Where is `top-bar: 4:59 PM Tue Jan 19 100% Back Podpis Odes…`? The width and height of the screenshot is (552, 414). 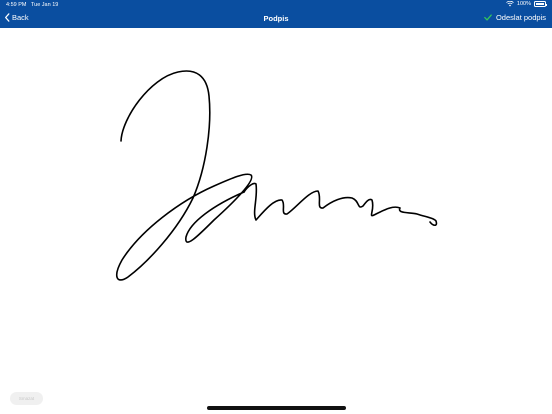 top-bar: 4:59 PM Tue Jan 19 100% Back Podpis Odes… is located at coordinates (276, 14).